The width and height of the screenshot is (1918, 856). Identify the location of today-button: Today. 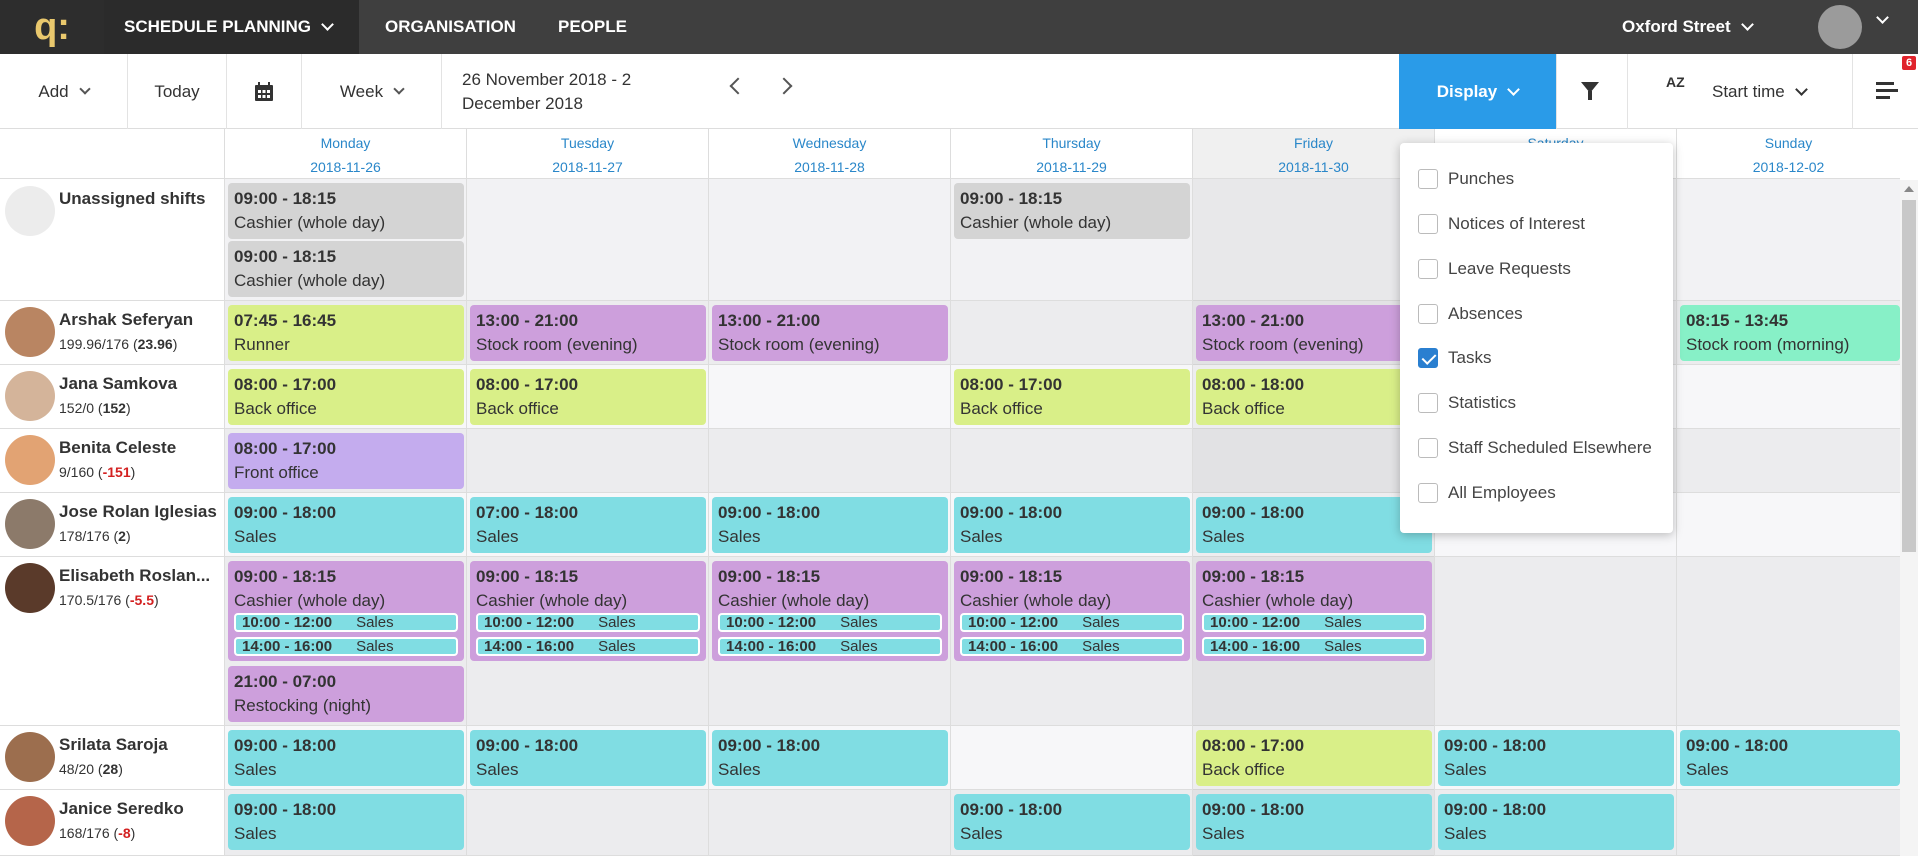
(177, 91).